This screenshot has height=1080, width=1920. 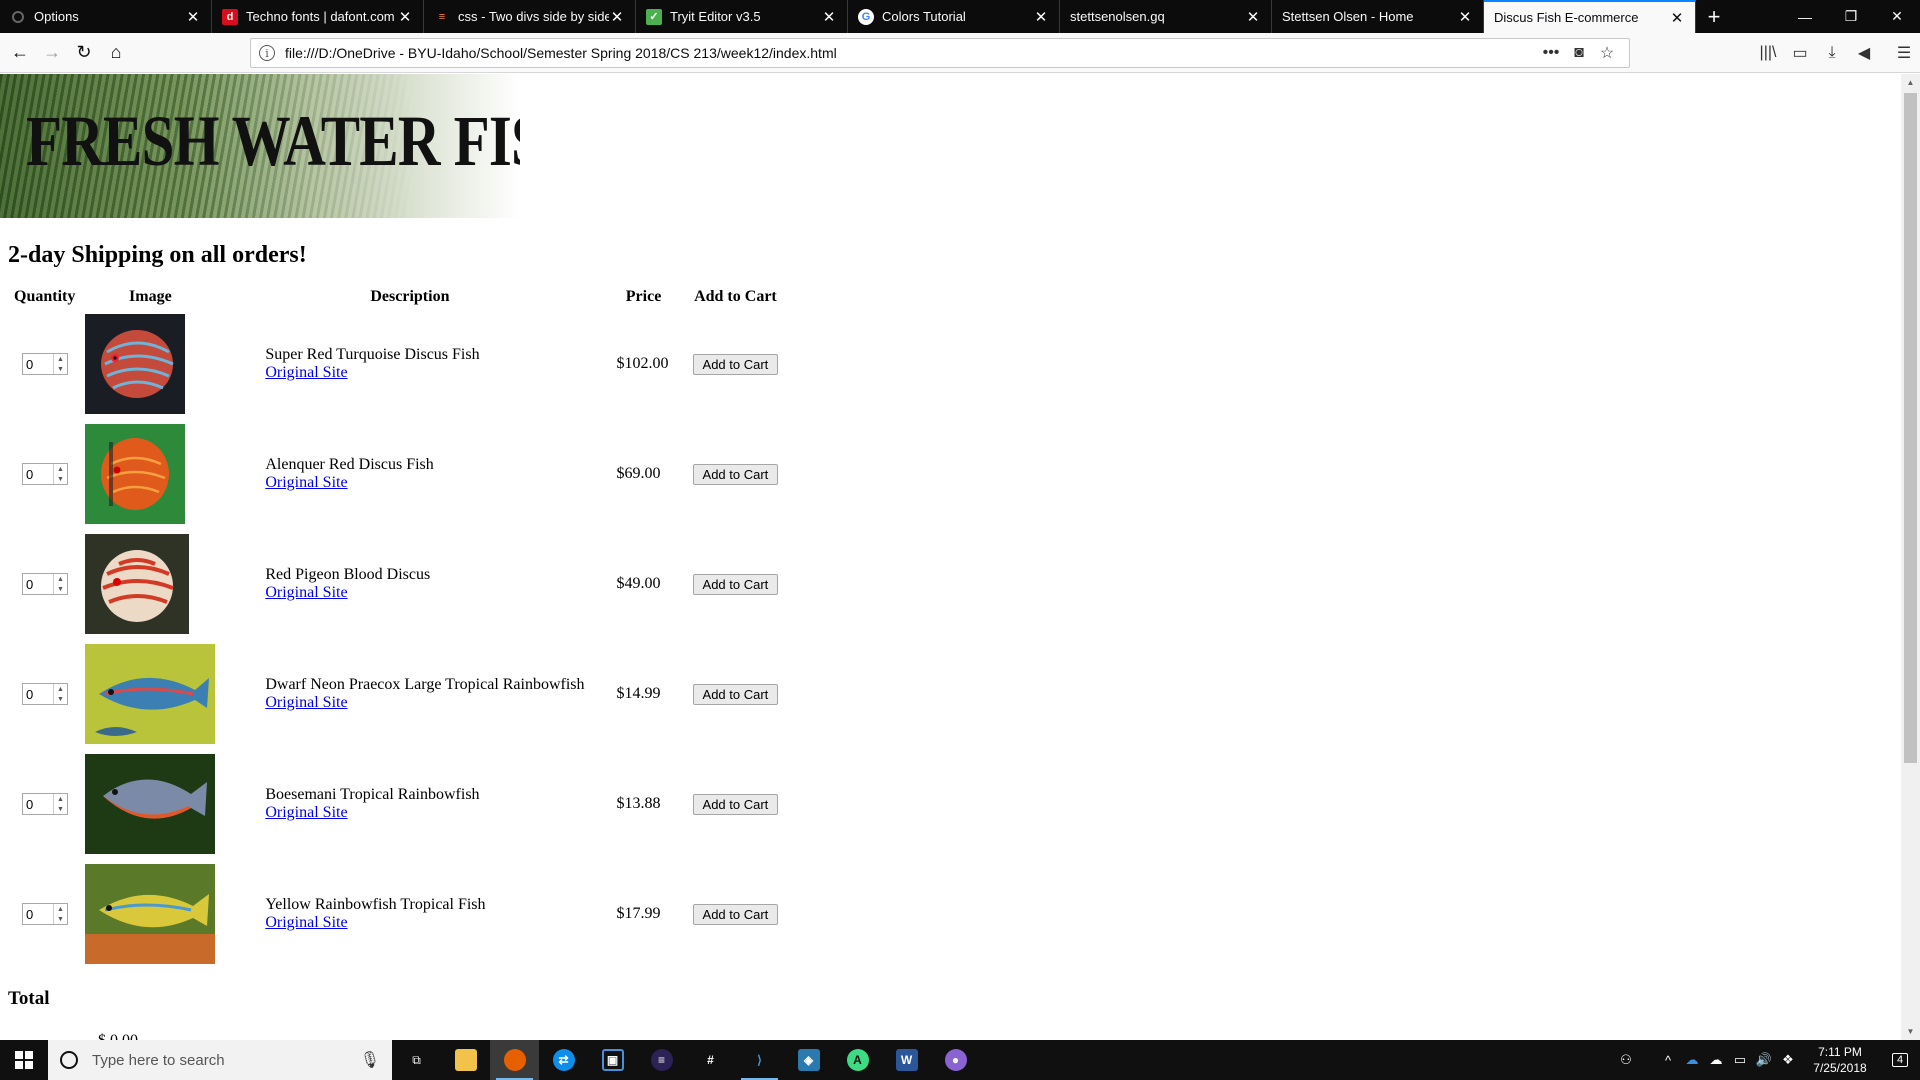 I want to click on download-icon: ⤓, so click(x=1832, y=53).